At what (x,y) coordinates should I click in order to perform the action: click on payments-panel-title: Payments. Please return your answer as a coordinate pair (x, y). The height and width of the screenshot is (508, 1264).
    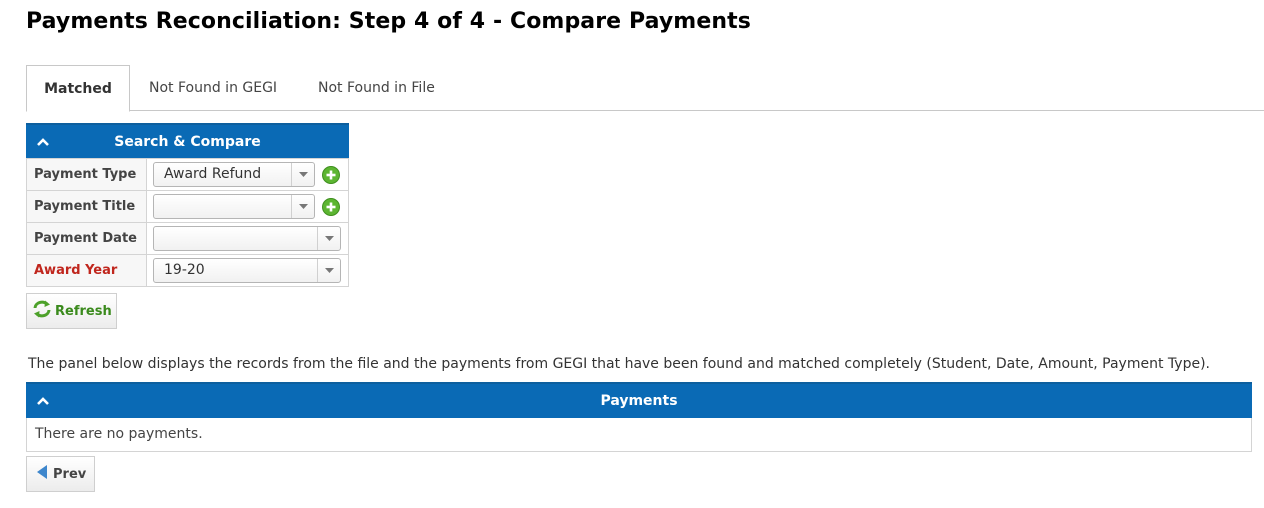
    Looking at the image, I should click on (639, 401).